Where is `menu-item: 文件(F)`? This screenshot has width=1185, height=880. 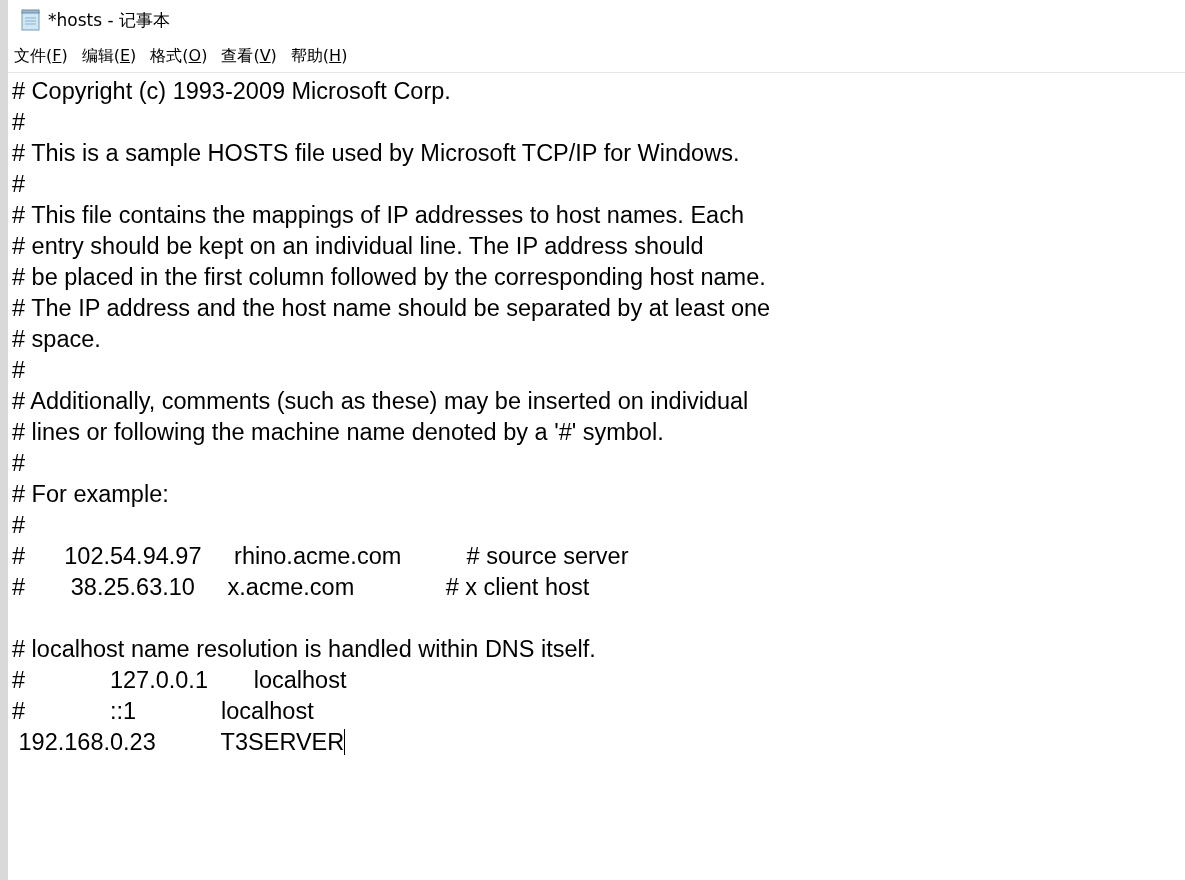
menu-item: 文件(F) is located at coordinates (41, 56).